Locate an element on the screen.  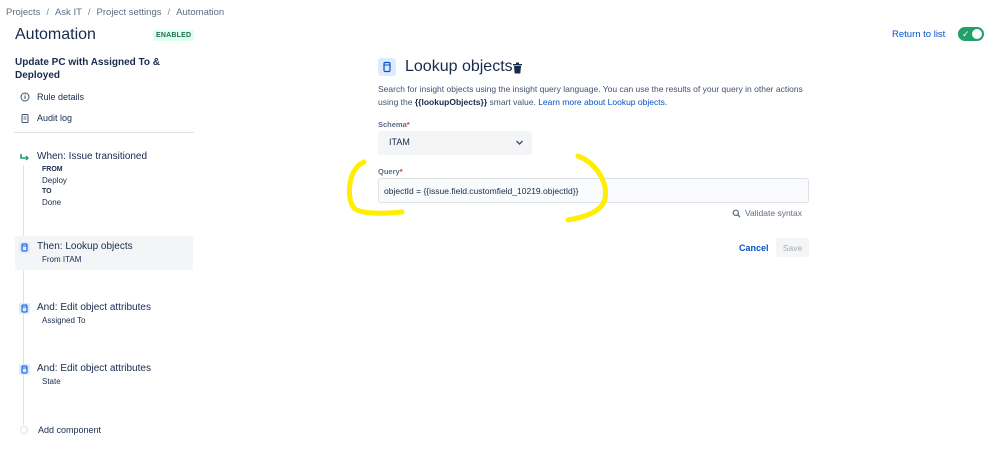
learn-more-link: Learn more about Lookup objects. is located at coordinates (602, 102).